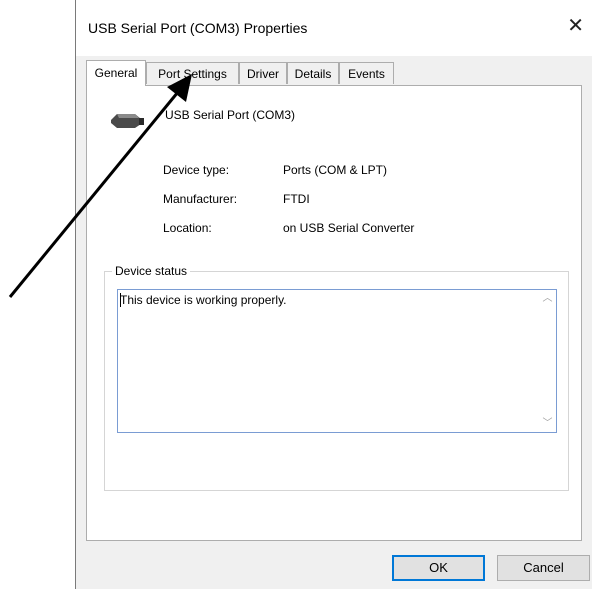  I want to click on window-title: USB Serial Port (COM3) Properties, so click(198, 28).